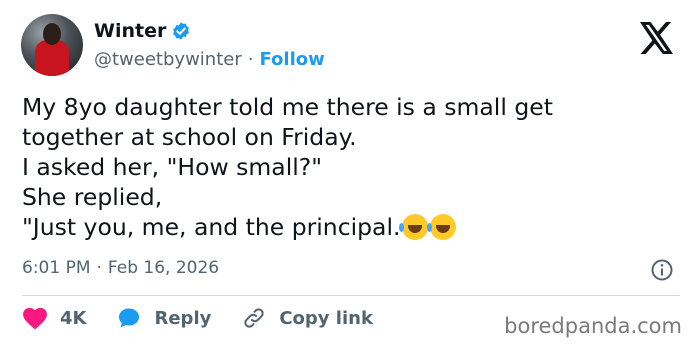 This screenshot has height=348, width=700. I want to click on reply-button: Reply, so click(163, 318).